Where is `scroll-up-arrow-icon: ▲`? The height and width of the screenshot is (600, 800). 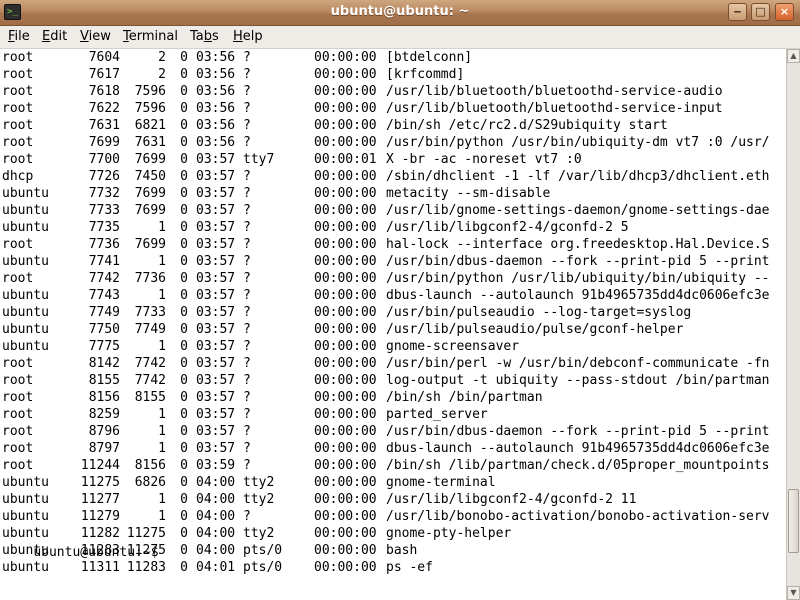
scroll-up-arrow-icon: ▲ is located at coordinates (793, 56).